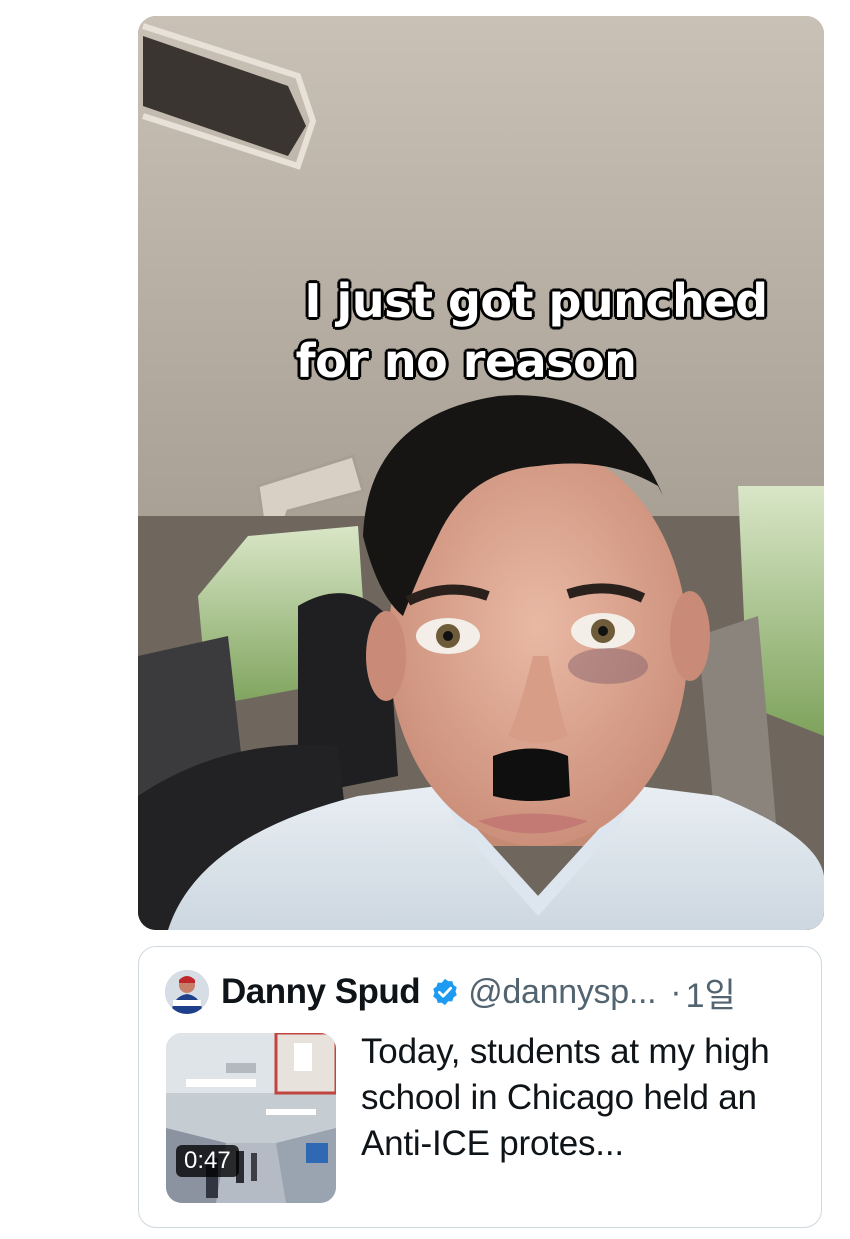 This screenshot has width=850, height=1239. I want to click on hallway-thumbnail-image, so click(251, 1118).